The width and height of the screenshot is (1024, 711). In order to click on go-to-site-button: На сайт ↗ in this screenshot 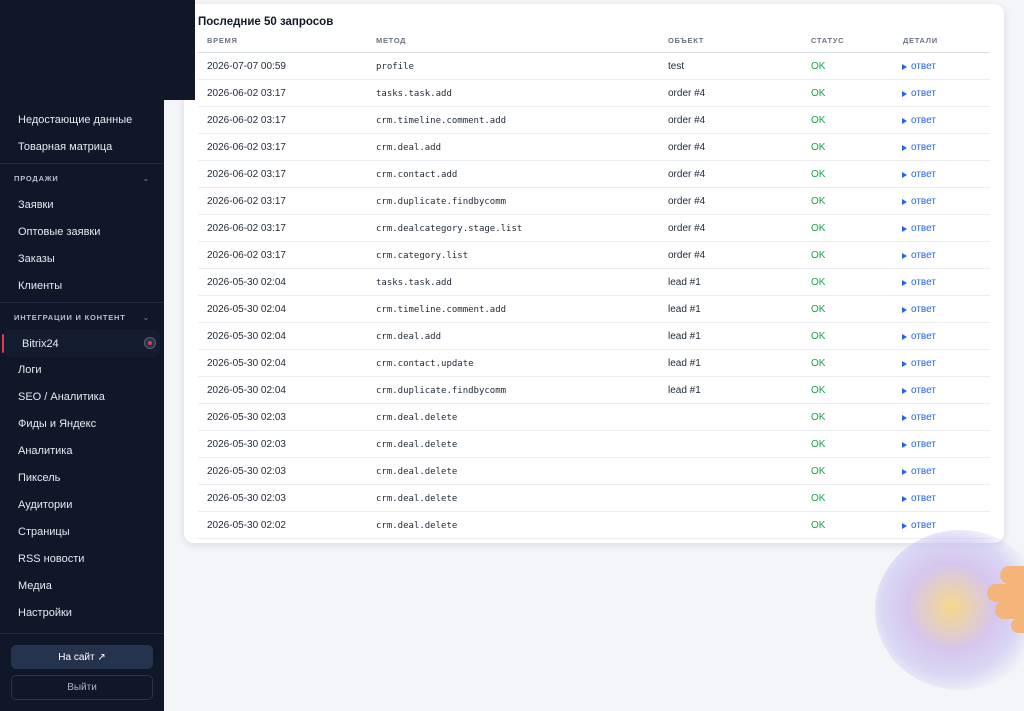, I will do `click(82, 657)`.